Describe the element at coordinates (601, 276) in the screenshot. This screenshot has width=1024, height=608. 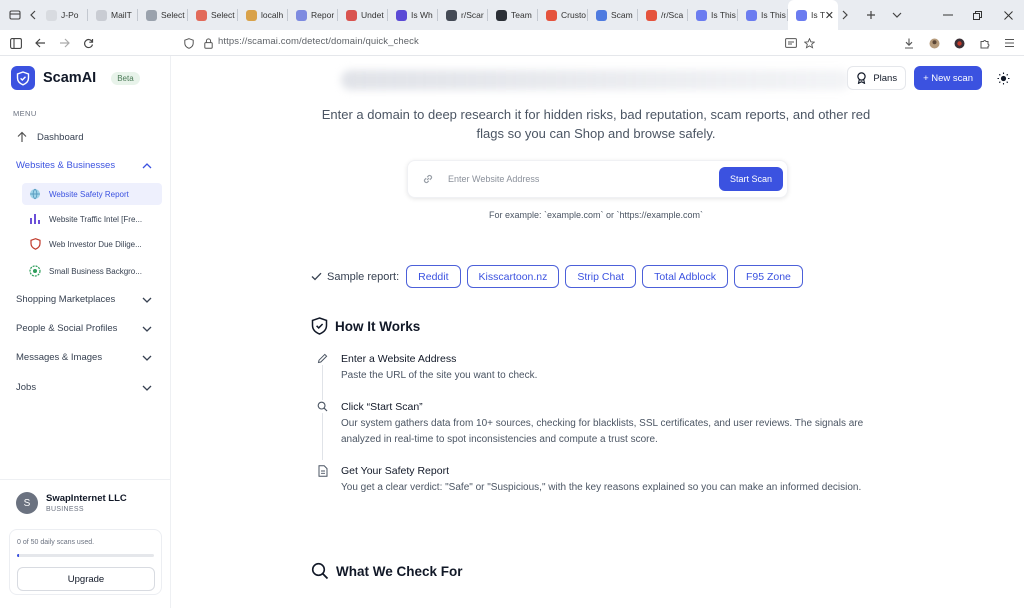
I see `sample-chip-strip-chat: Strip Chat` at that location.